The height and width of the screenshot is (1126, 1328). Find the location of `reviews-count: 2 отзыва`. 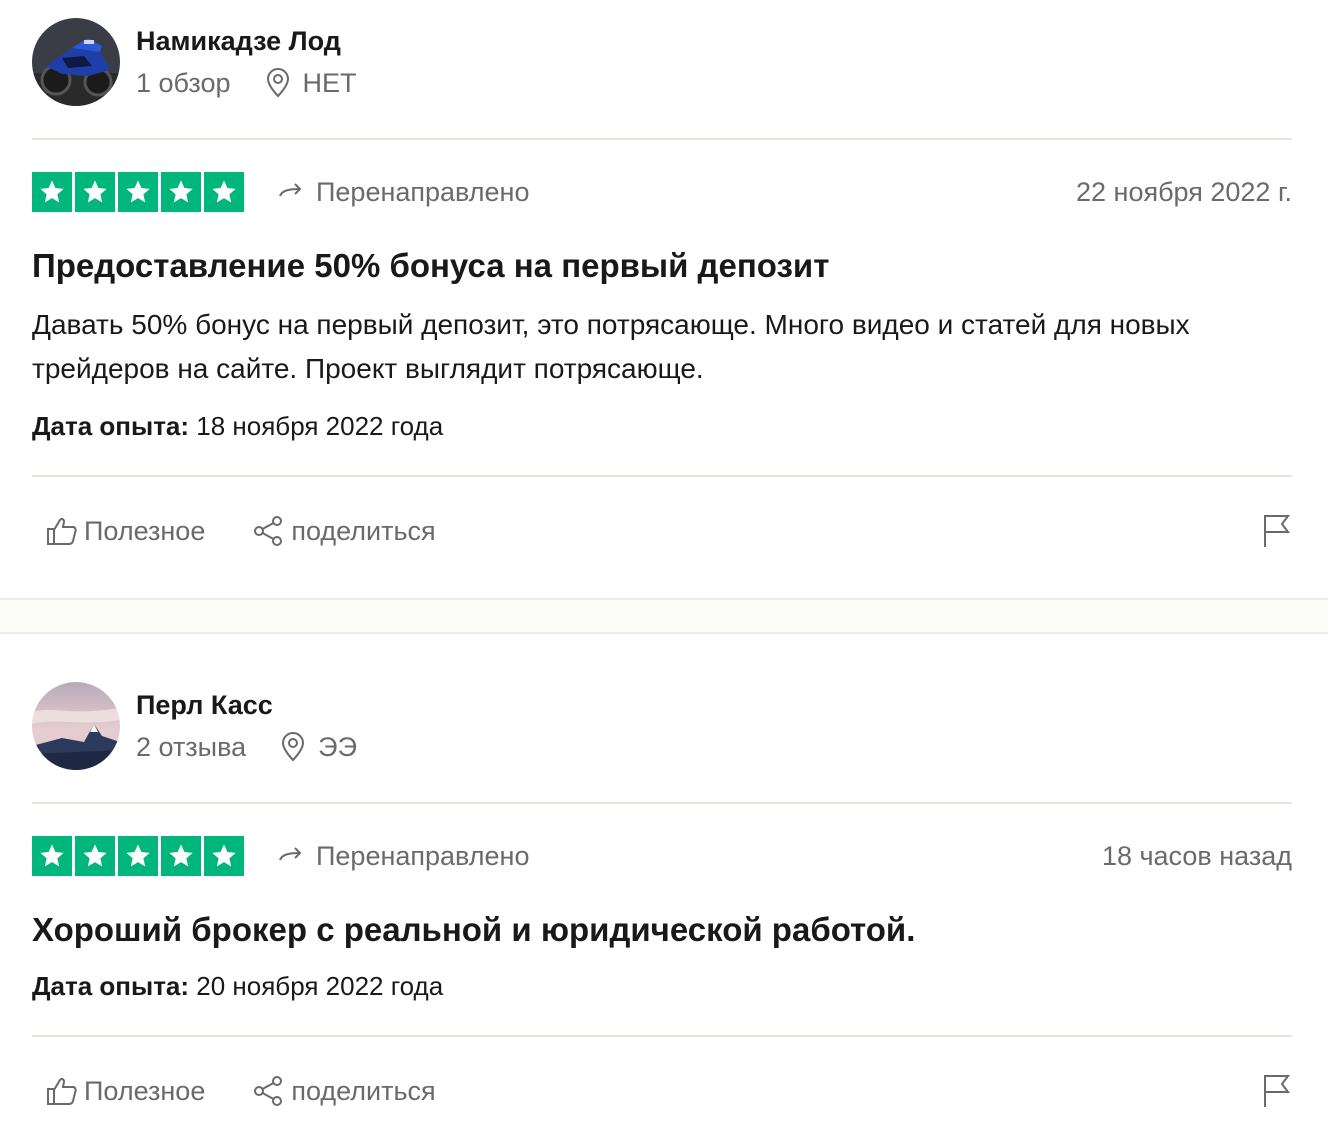

reviews-count: 2 отзыва is located at coordinates (191, 747).